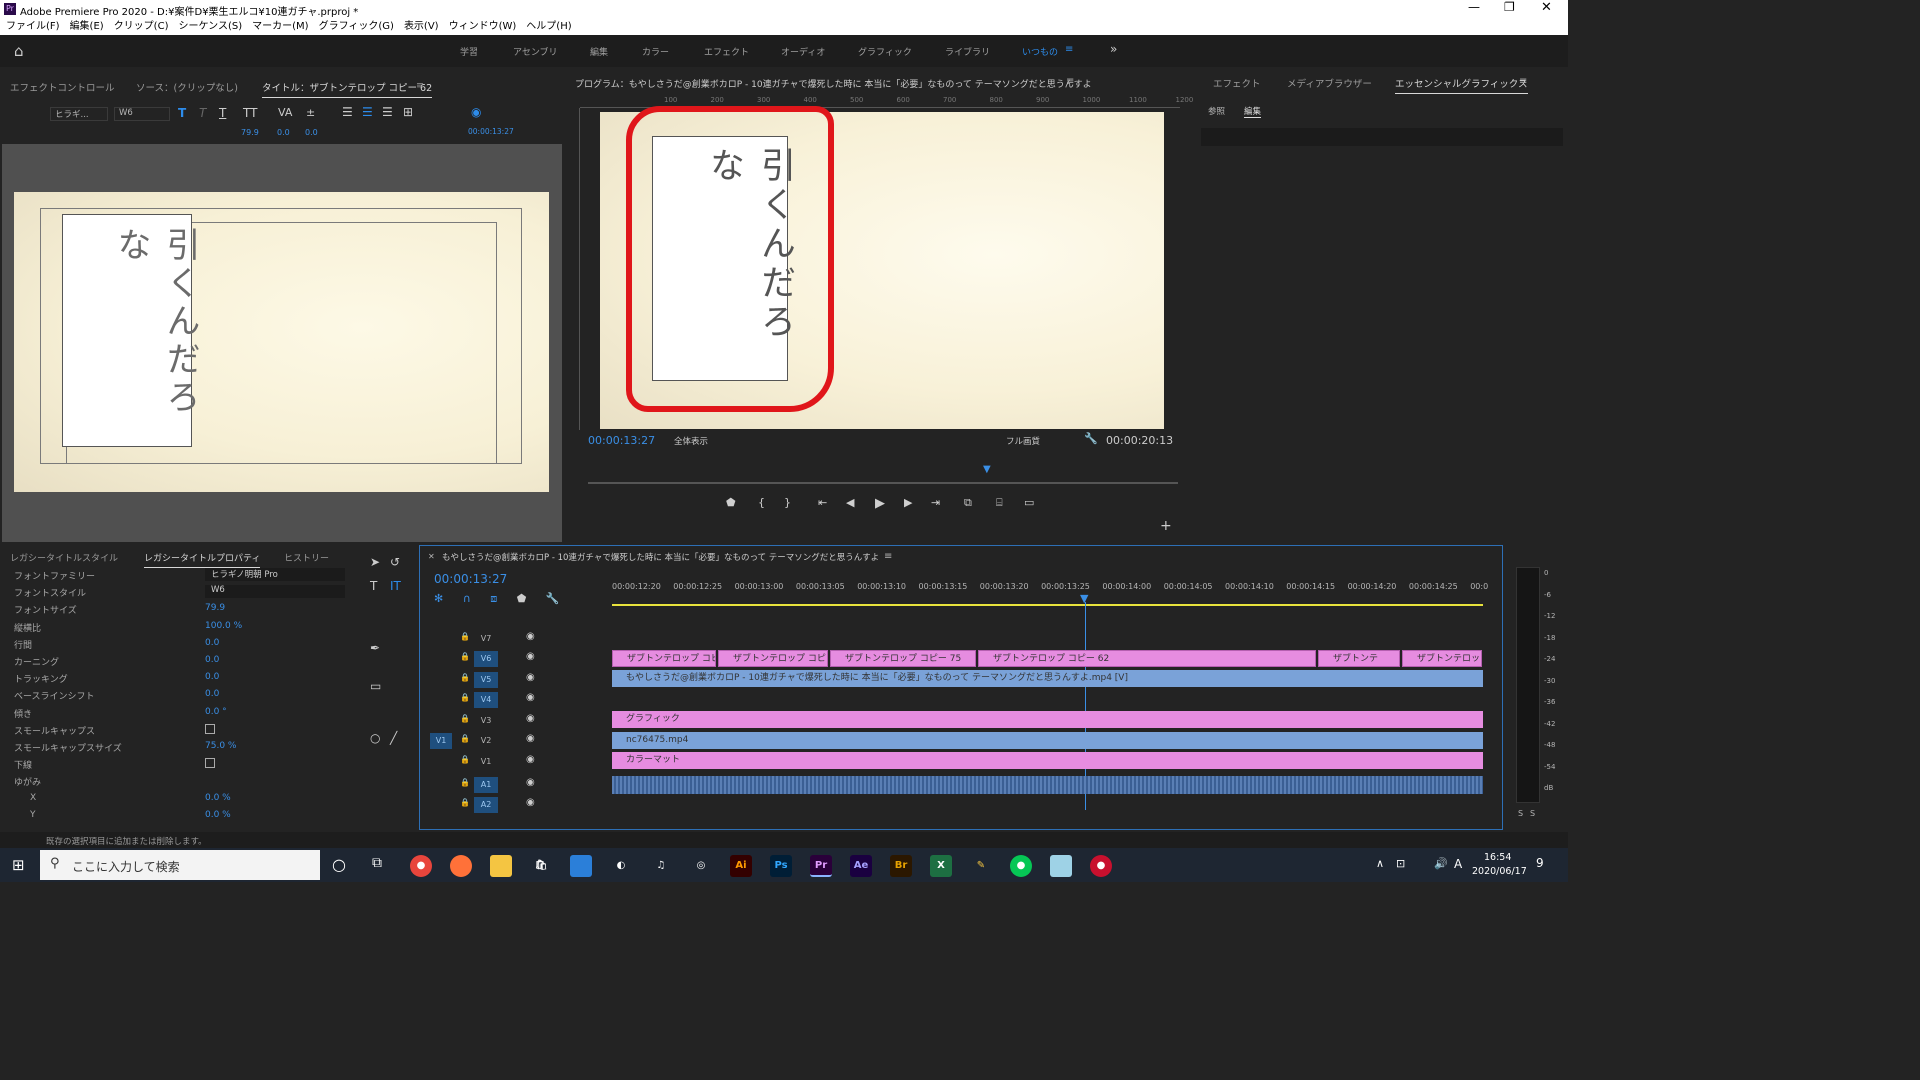 The height and width of the screenshot is (1080, 1920). I want to click on illustrator-icon: Ai, so click(741, 866).